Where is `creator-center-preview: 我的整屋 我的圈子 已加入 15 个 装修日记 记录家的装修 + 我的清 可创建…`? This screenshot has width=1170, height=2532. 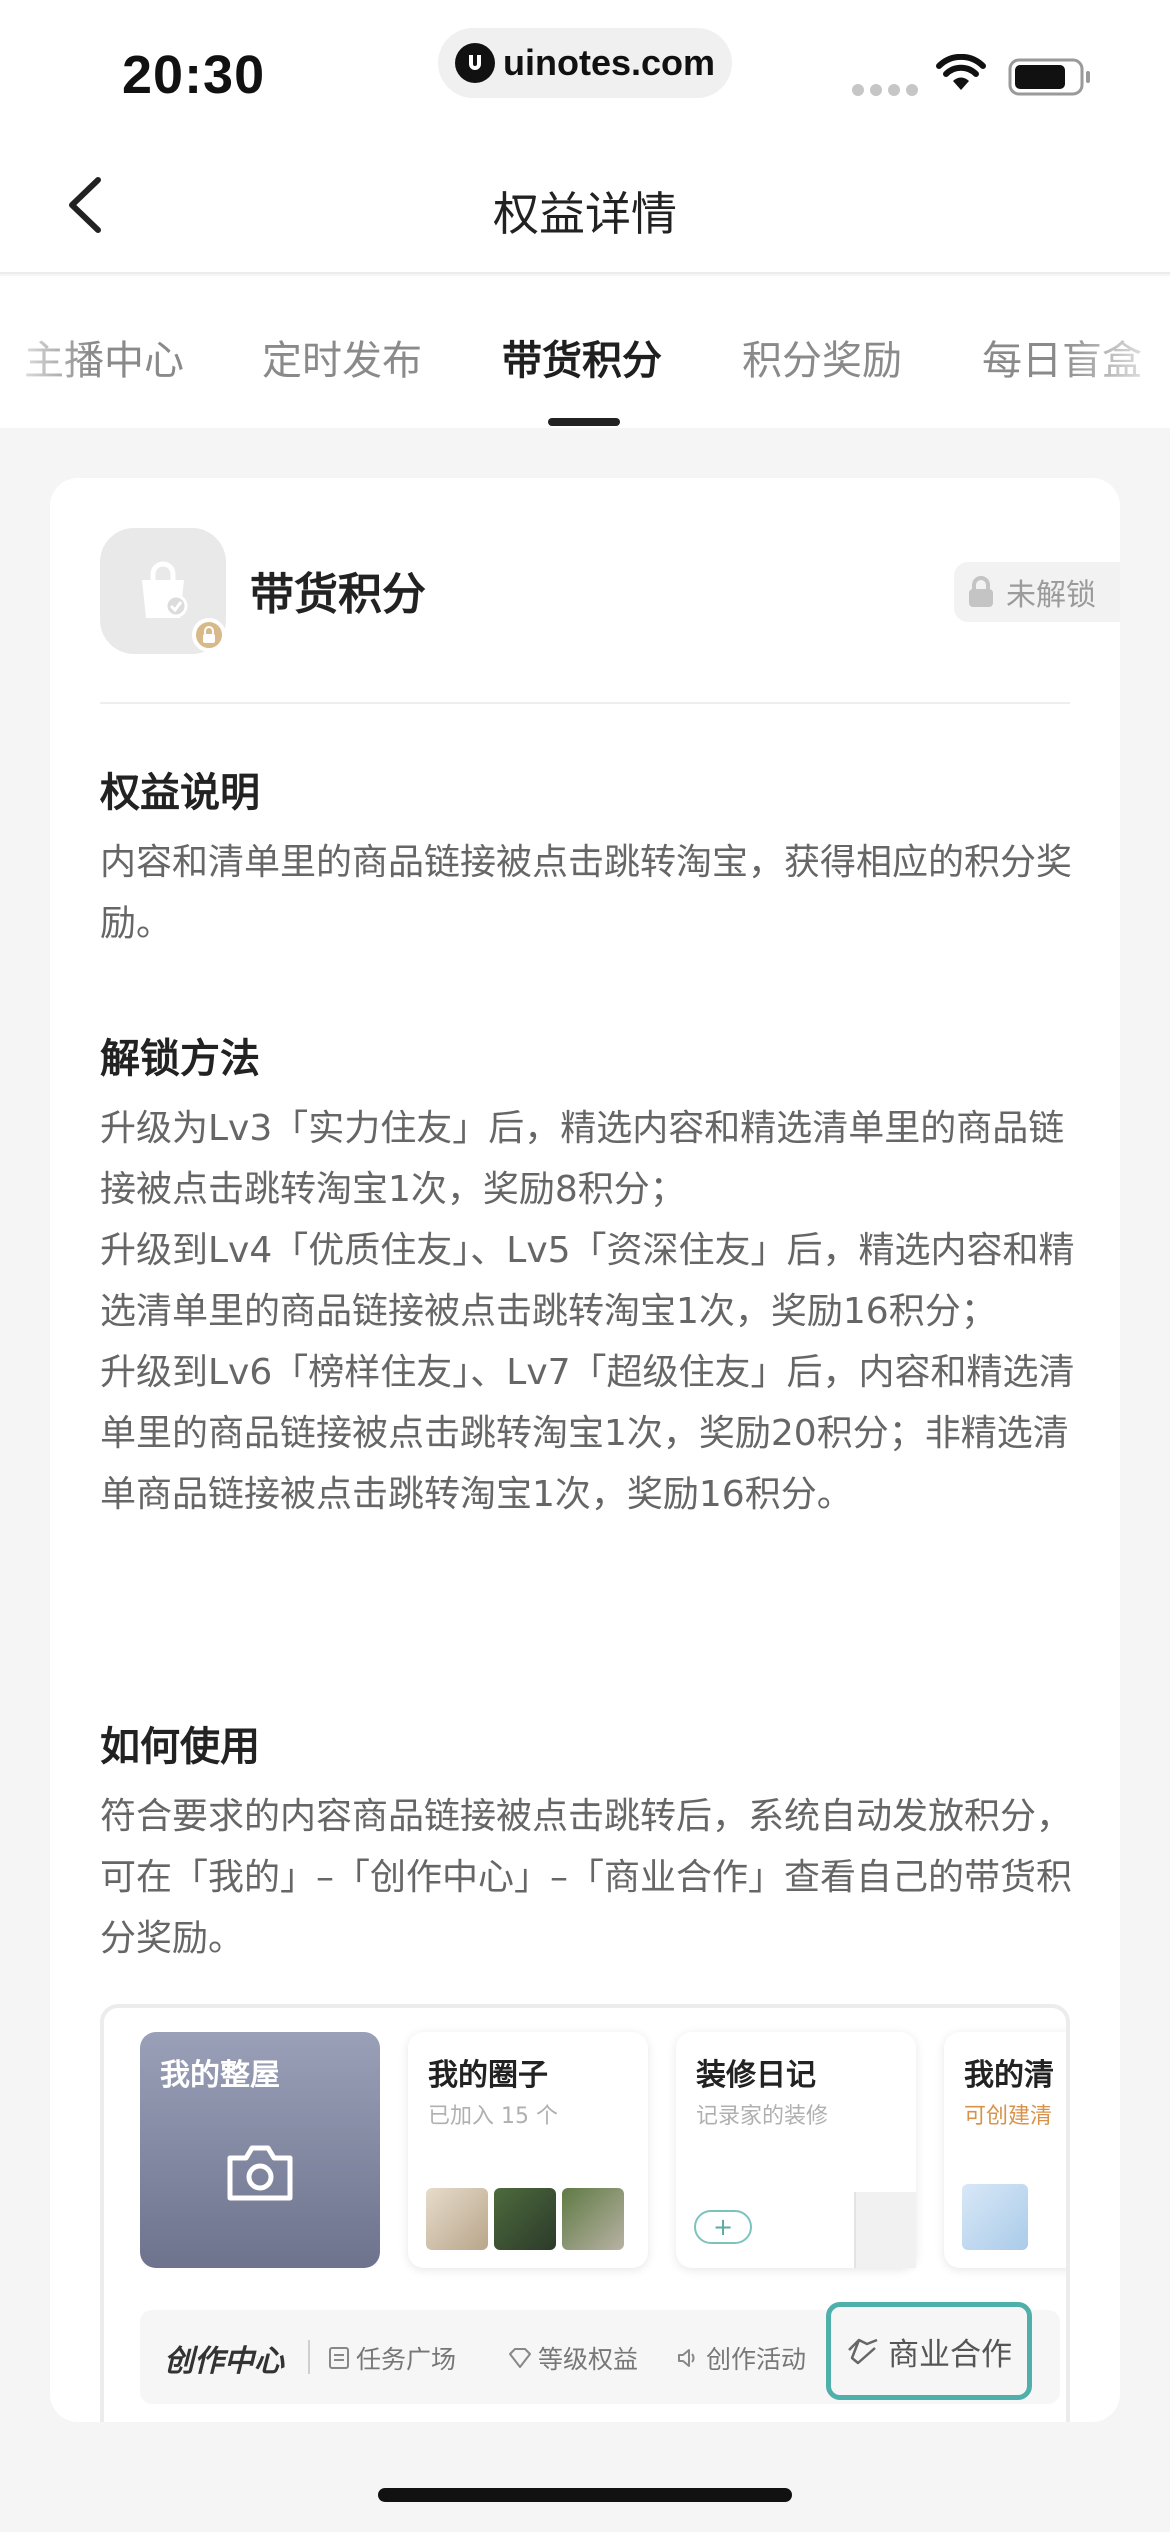
creator-center-preview: 我的整屋 我的圈子 已加入 15 个 装修日记 记录家的装修 + 我的清 可创建… is located at coordinates (585, 2213).